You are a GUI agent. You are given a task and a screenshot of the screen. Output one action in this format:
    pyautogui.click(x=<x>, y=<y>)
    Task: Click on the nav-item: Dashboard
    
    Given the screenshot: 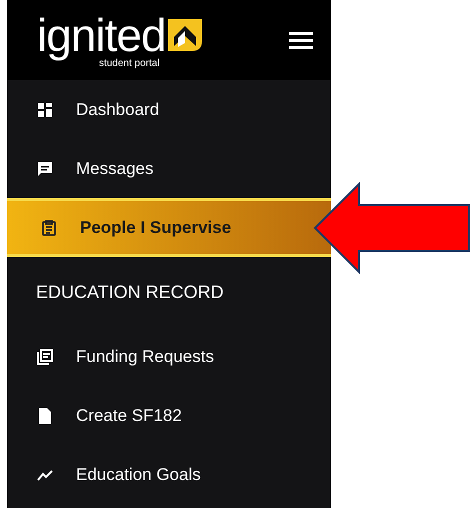 What is the action you would take?
    pyautogui.click(x=169, y=109)
    